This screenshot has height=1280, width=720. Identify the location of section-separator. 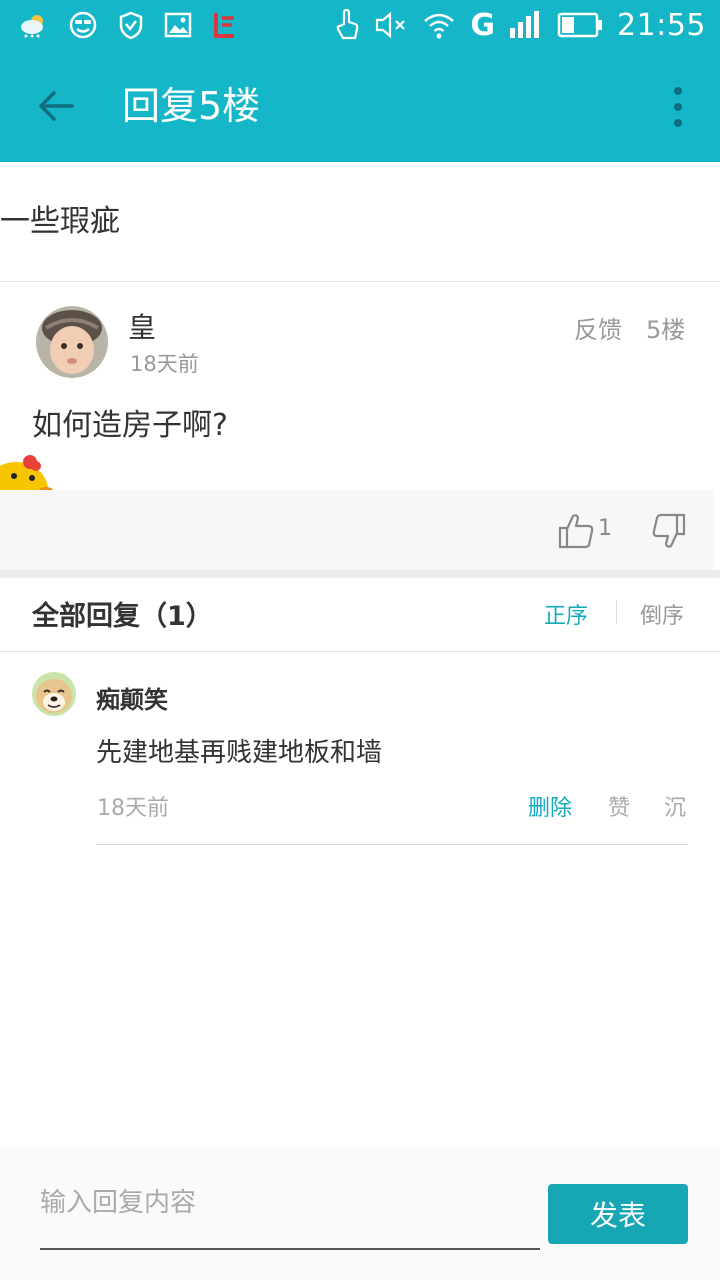
(360, 574).